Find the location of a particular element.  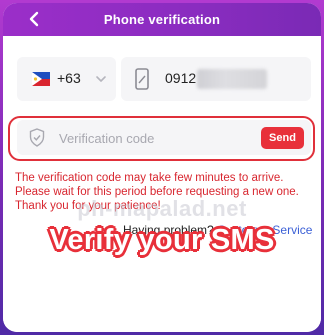

watermark: ph-mapalad.net is located at coordinates (162, 208).